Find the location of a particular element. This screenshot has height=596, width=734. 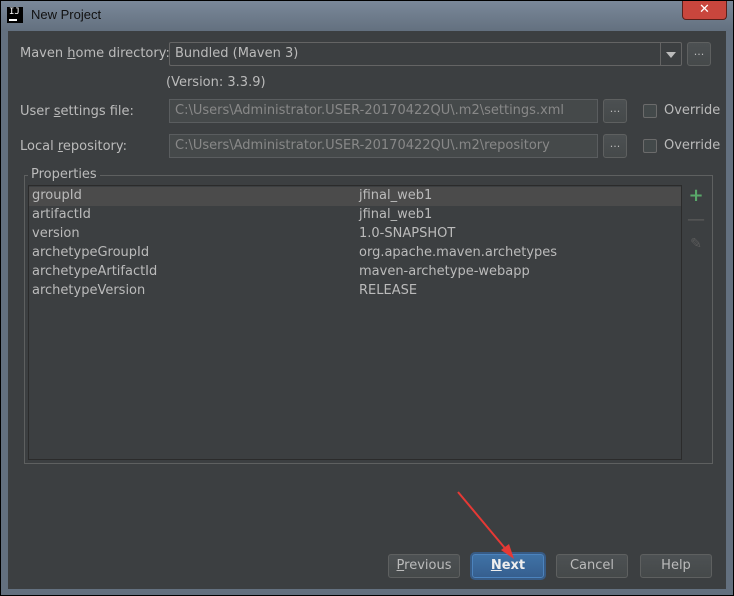

user-settings-label: User settings file: is located at coordinates (77, 111).